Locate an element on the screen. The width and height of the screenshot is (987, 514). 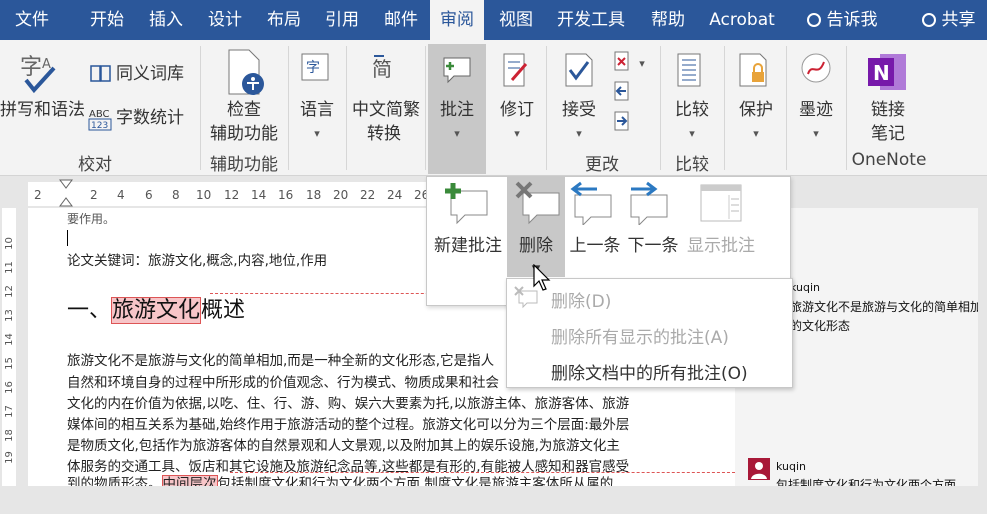
tab-references: 引用 is located at coordinates (342, 20).